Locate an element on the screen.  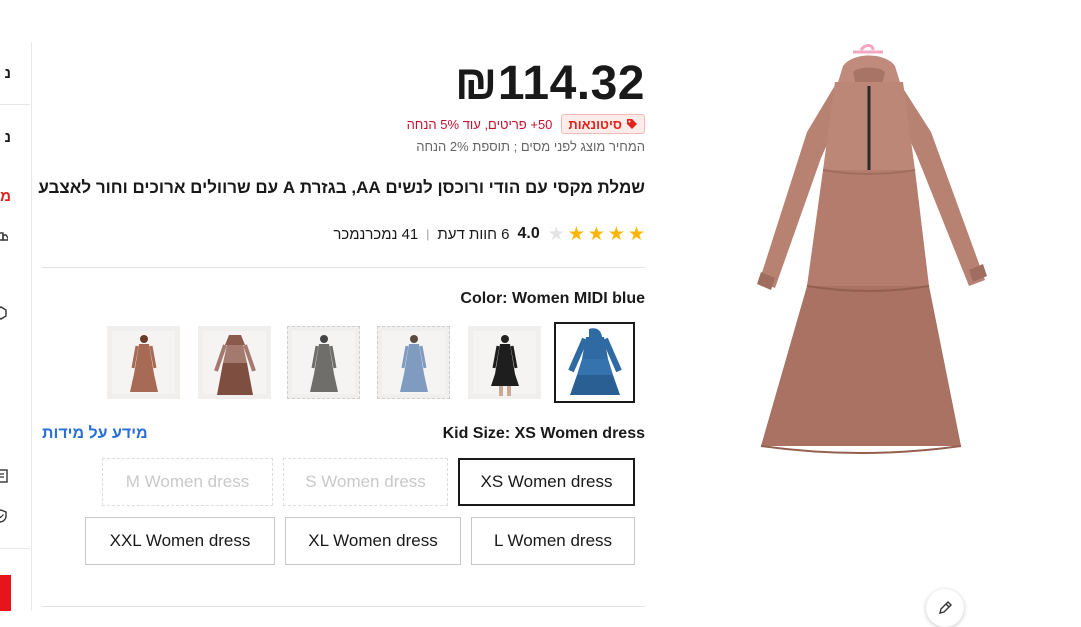
color-swatch-blue-selected is located at coordinates (594, 362).